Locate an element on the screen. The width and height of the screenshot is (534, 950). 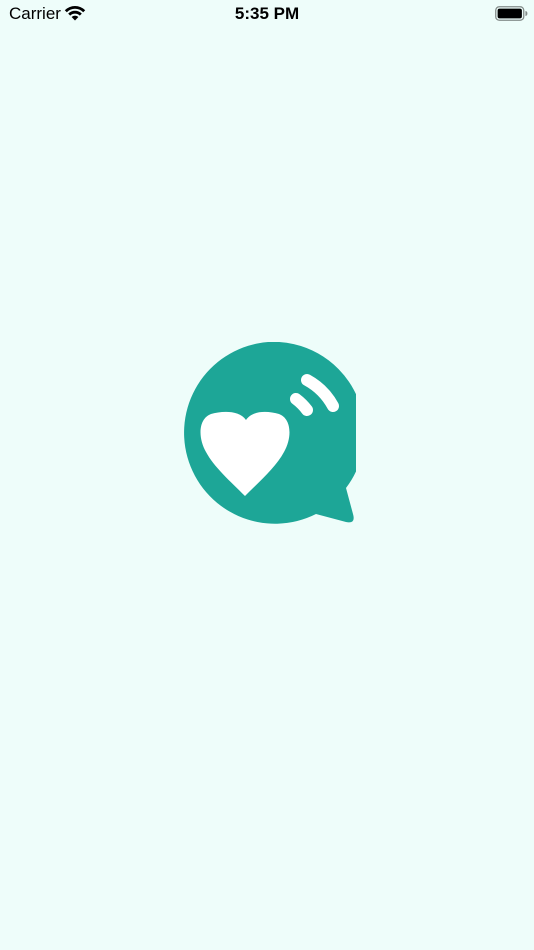
status-bar: Carrier 5:35 PM is located at coordinates (267, 15).